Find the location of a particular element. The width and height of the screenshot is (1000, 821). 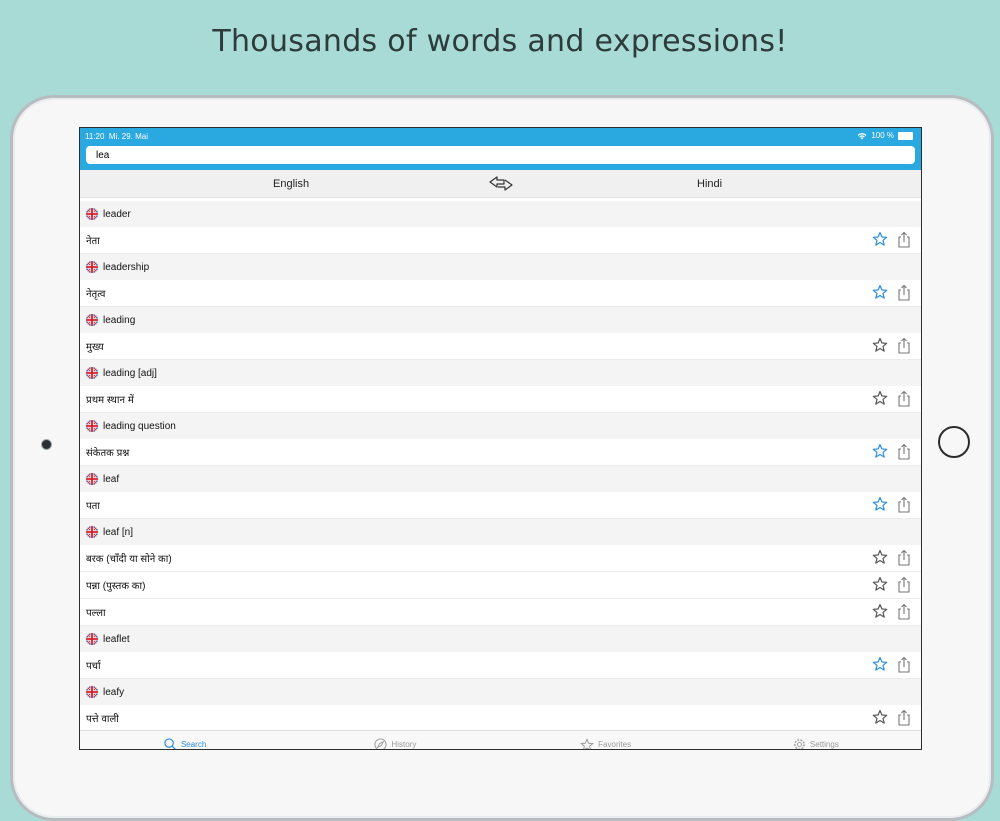

entry-word: leaf [n] is located at coordinates (118, 532).